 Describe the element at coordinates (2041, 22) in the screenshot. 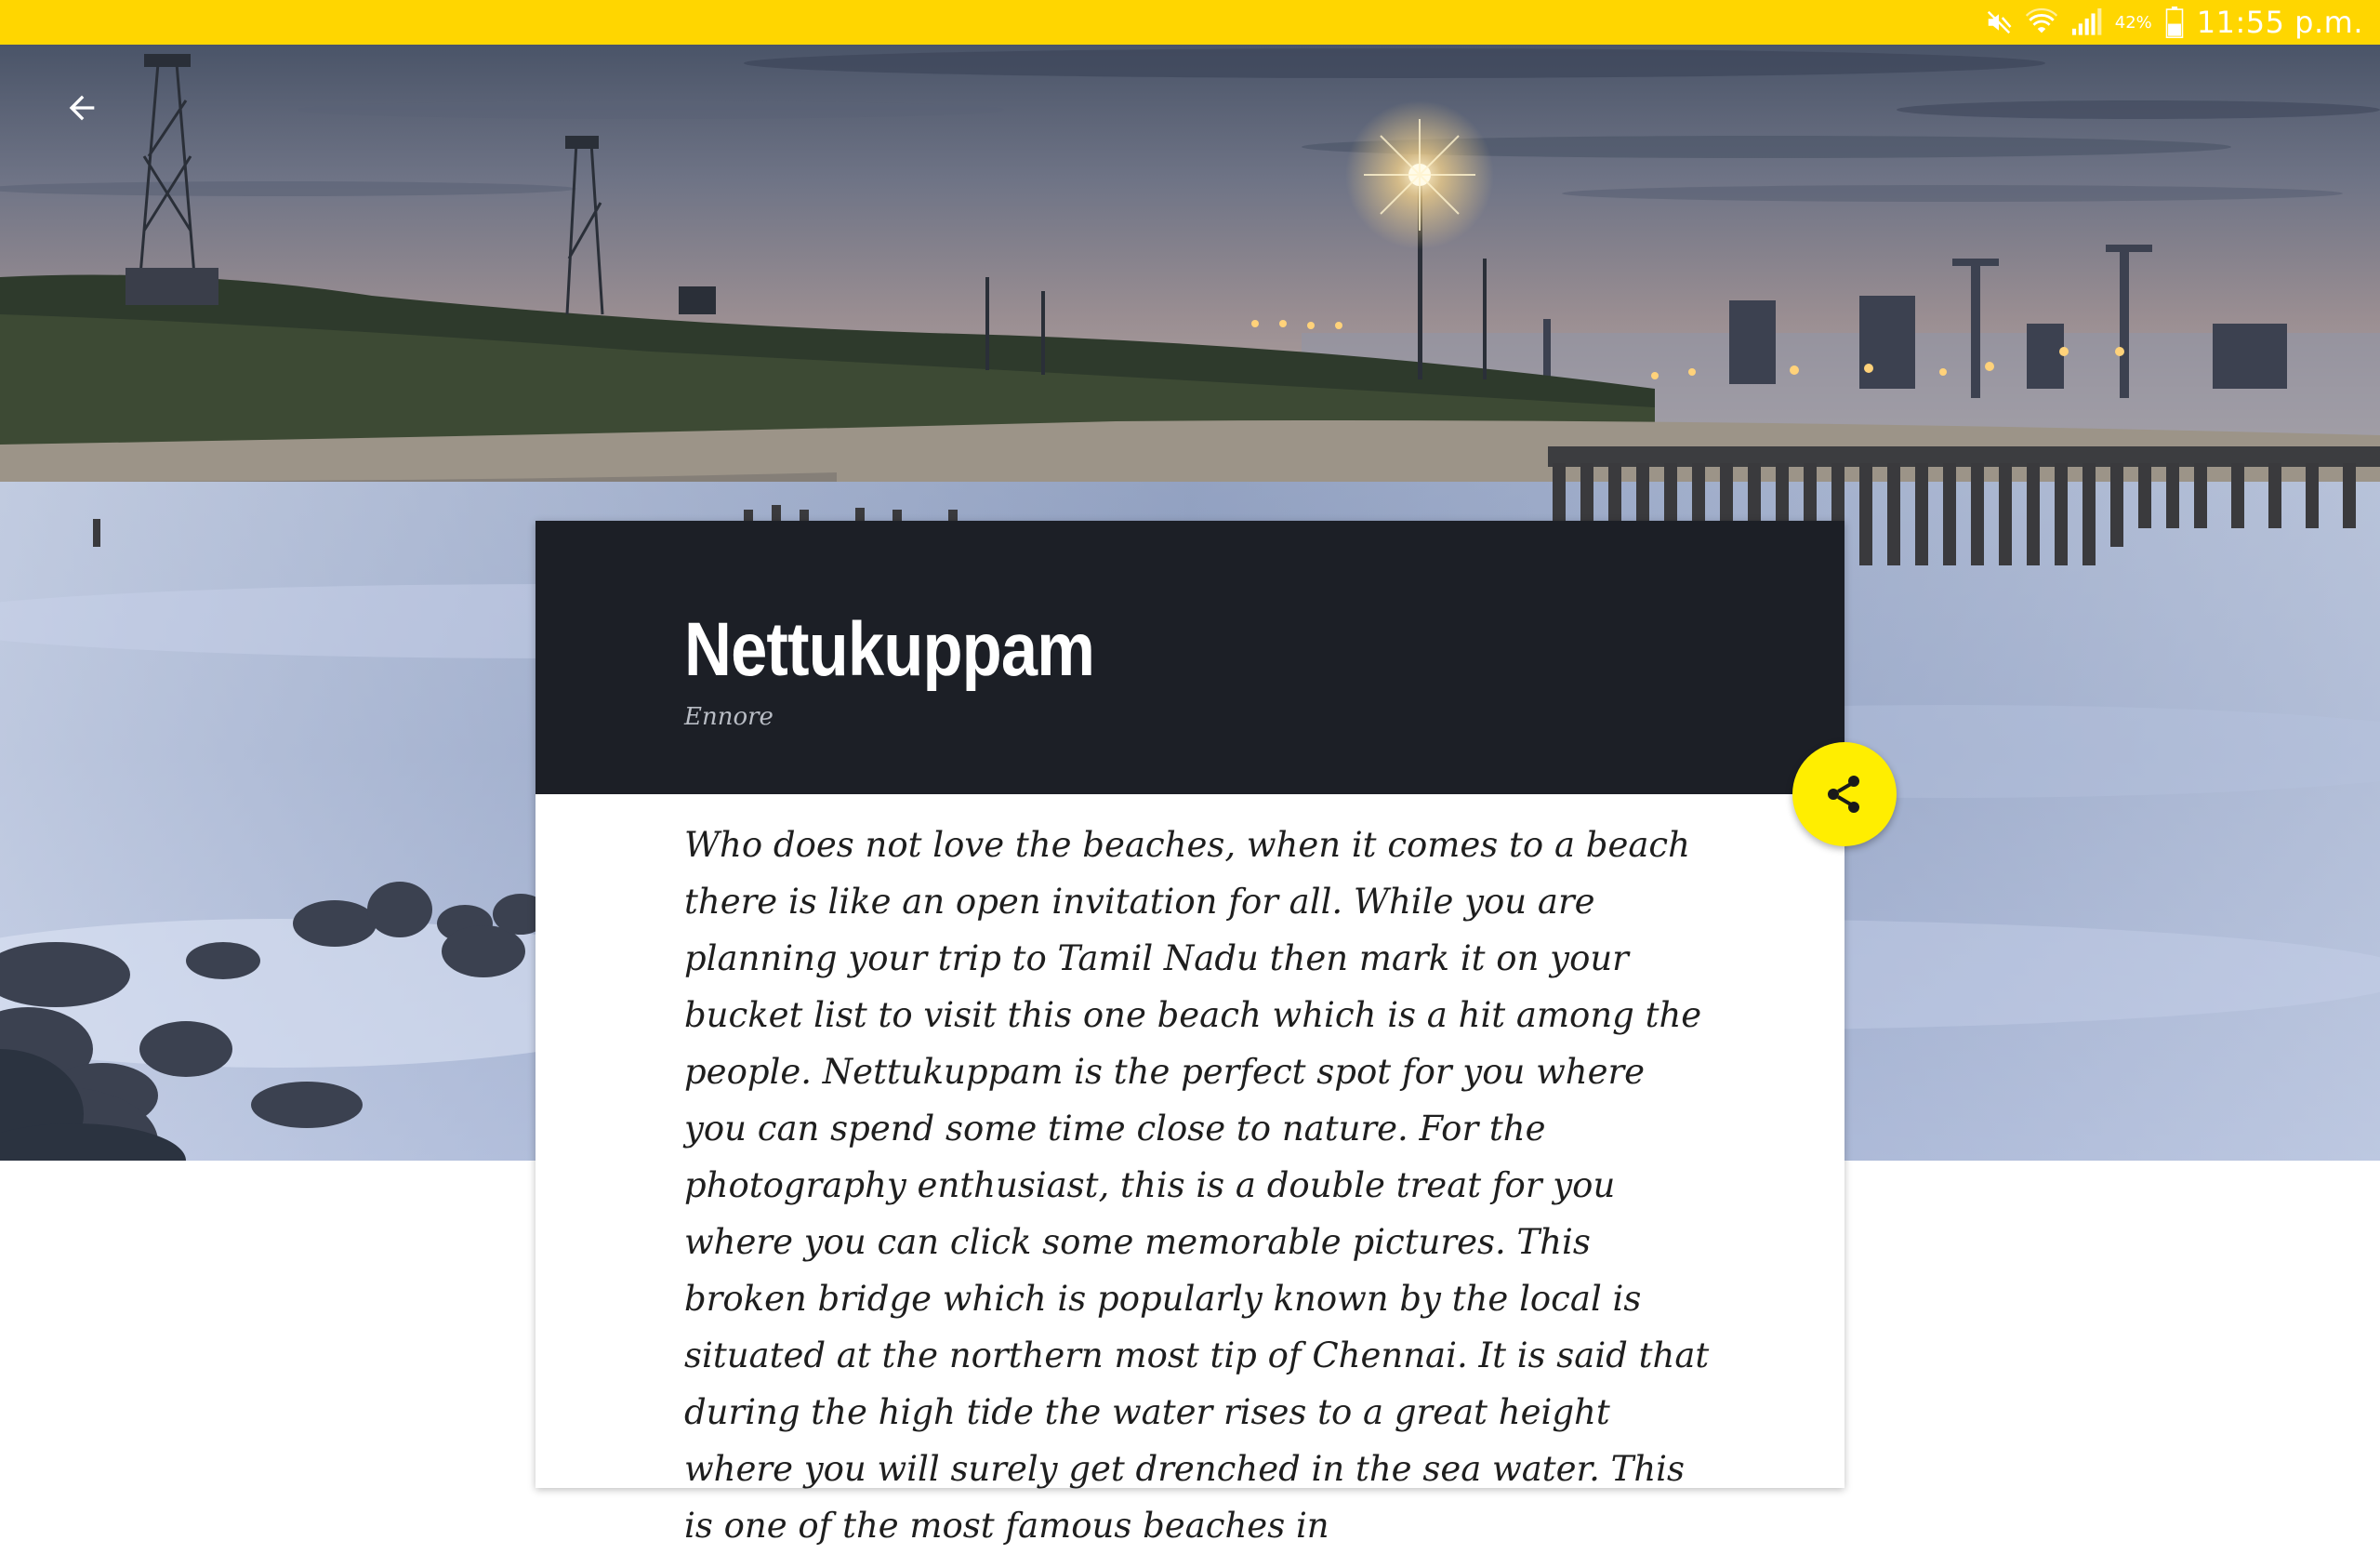

I see `wifi-icon` at that location.